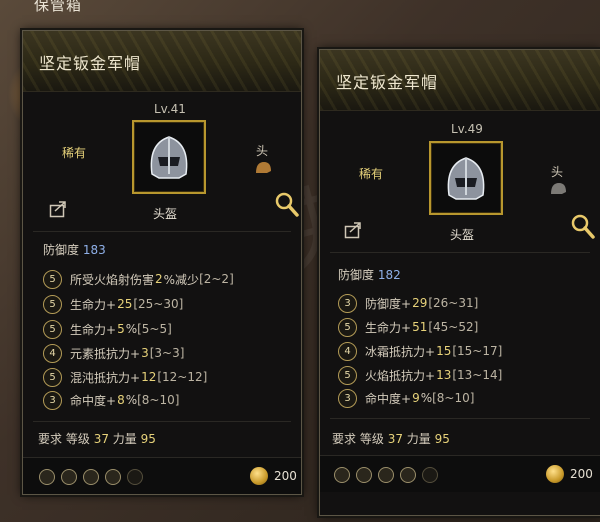  I want to click on defense-line: 防御度 183, so click(74, 249).